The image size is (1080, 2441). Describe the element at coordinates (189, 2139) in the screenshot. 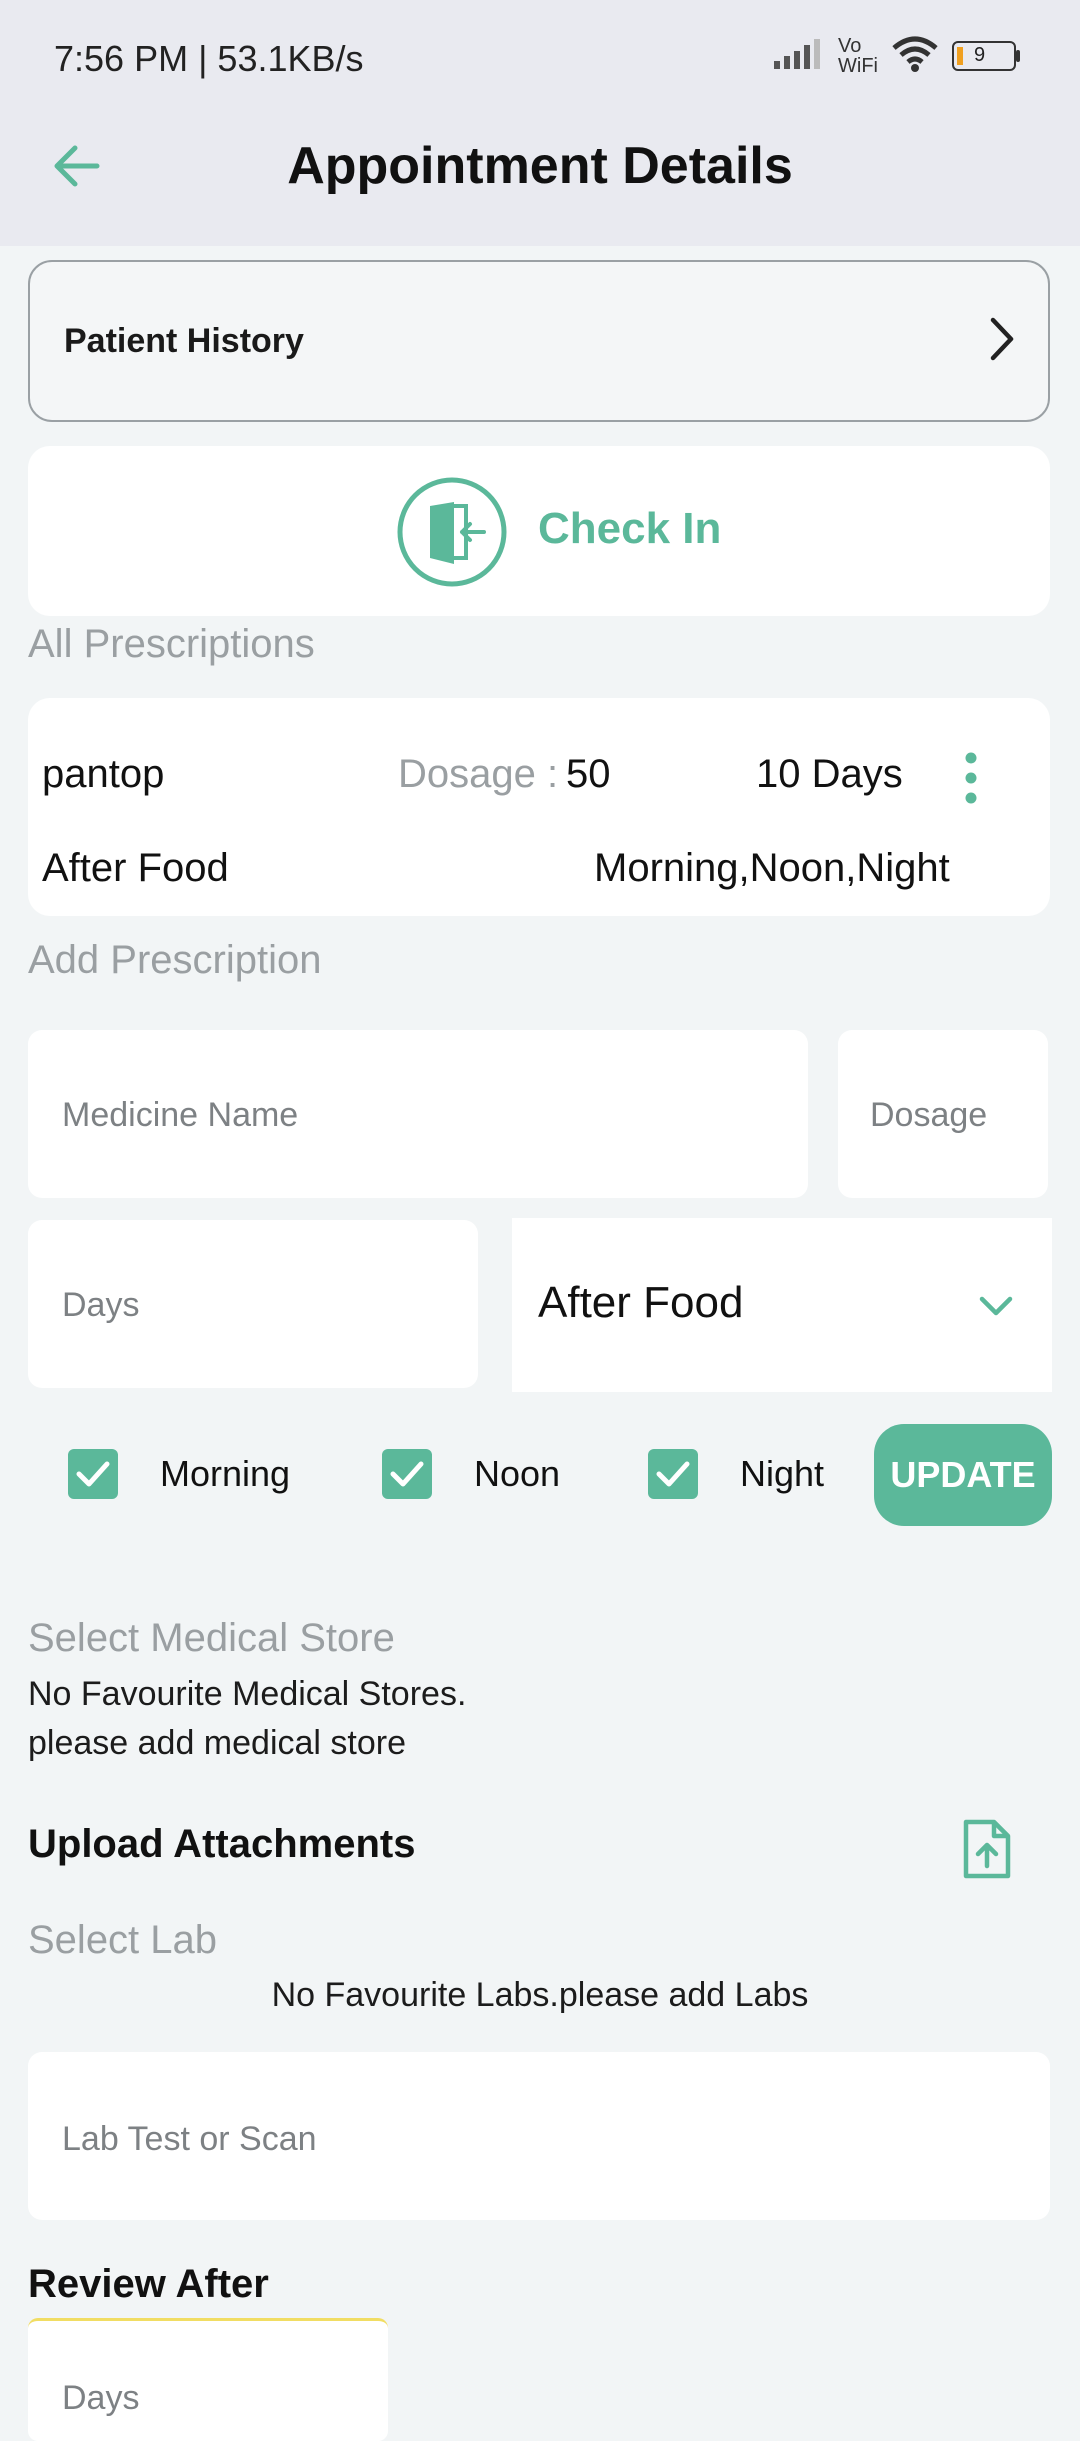

I see `lab-test-placeholder: Lab Test or Scan` at that location.